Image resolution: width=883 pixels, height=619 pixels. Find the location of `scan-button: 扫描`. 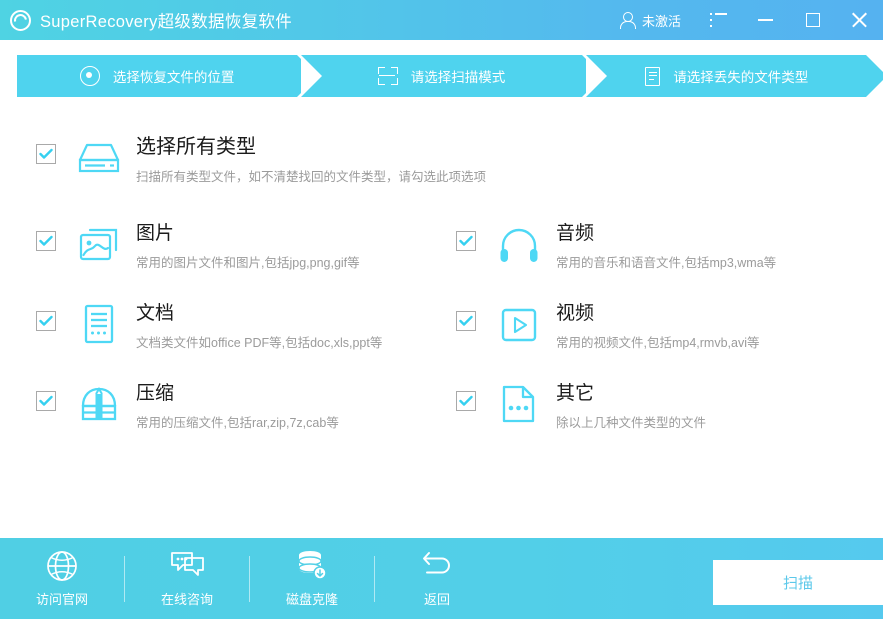

scan-button: 扫描 is located at coordinates (798, 582).